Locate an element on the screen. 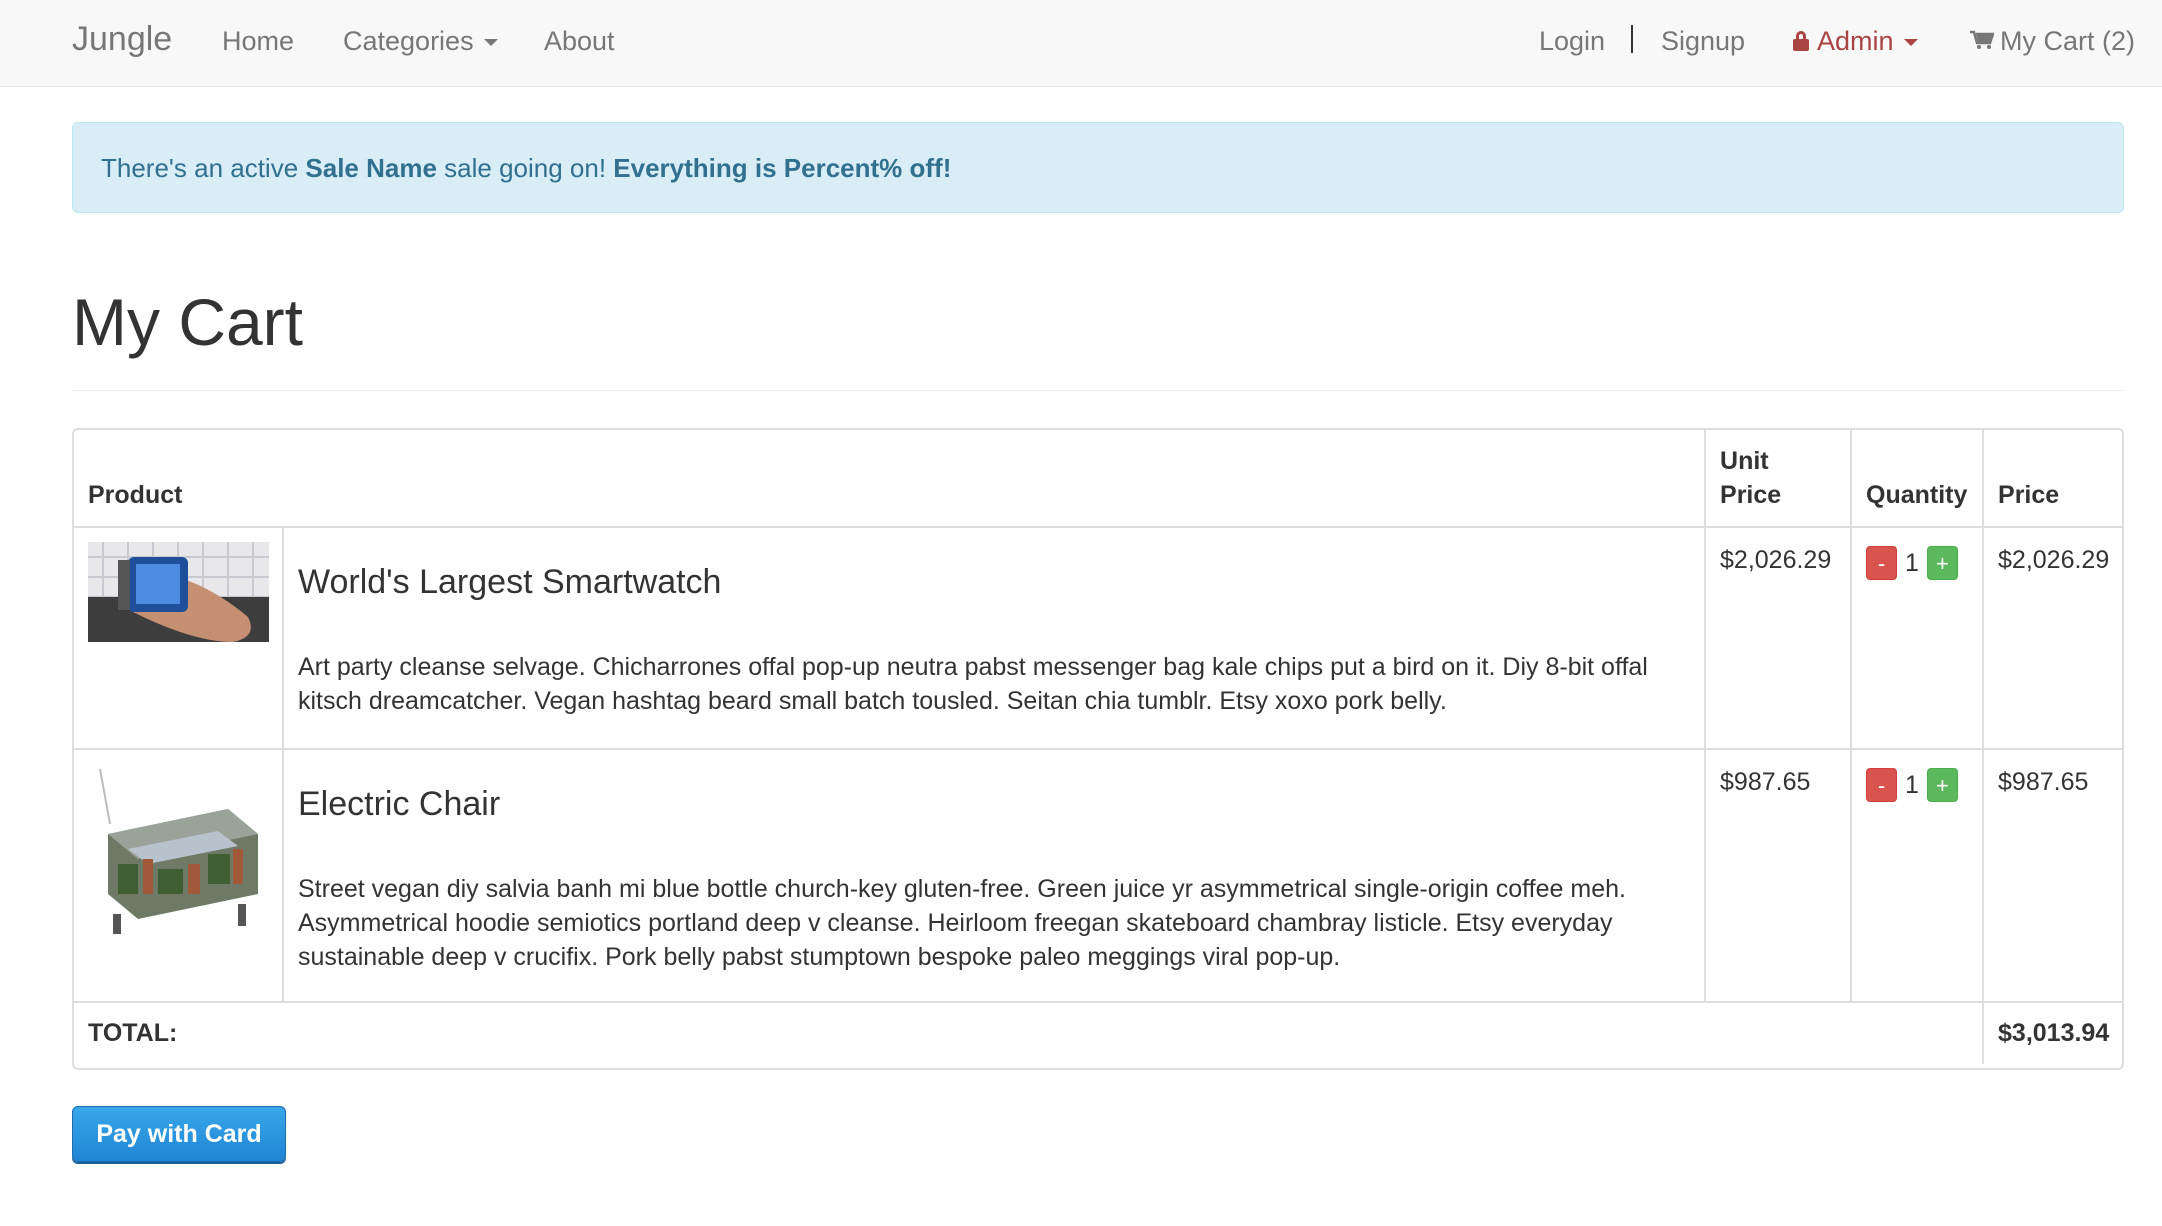  product-name: World's Largest Smartwatch is located at coordinates (994, 582).